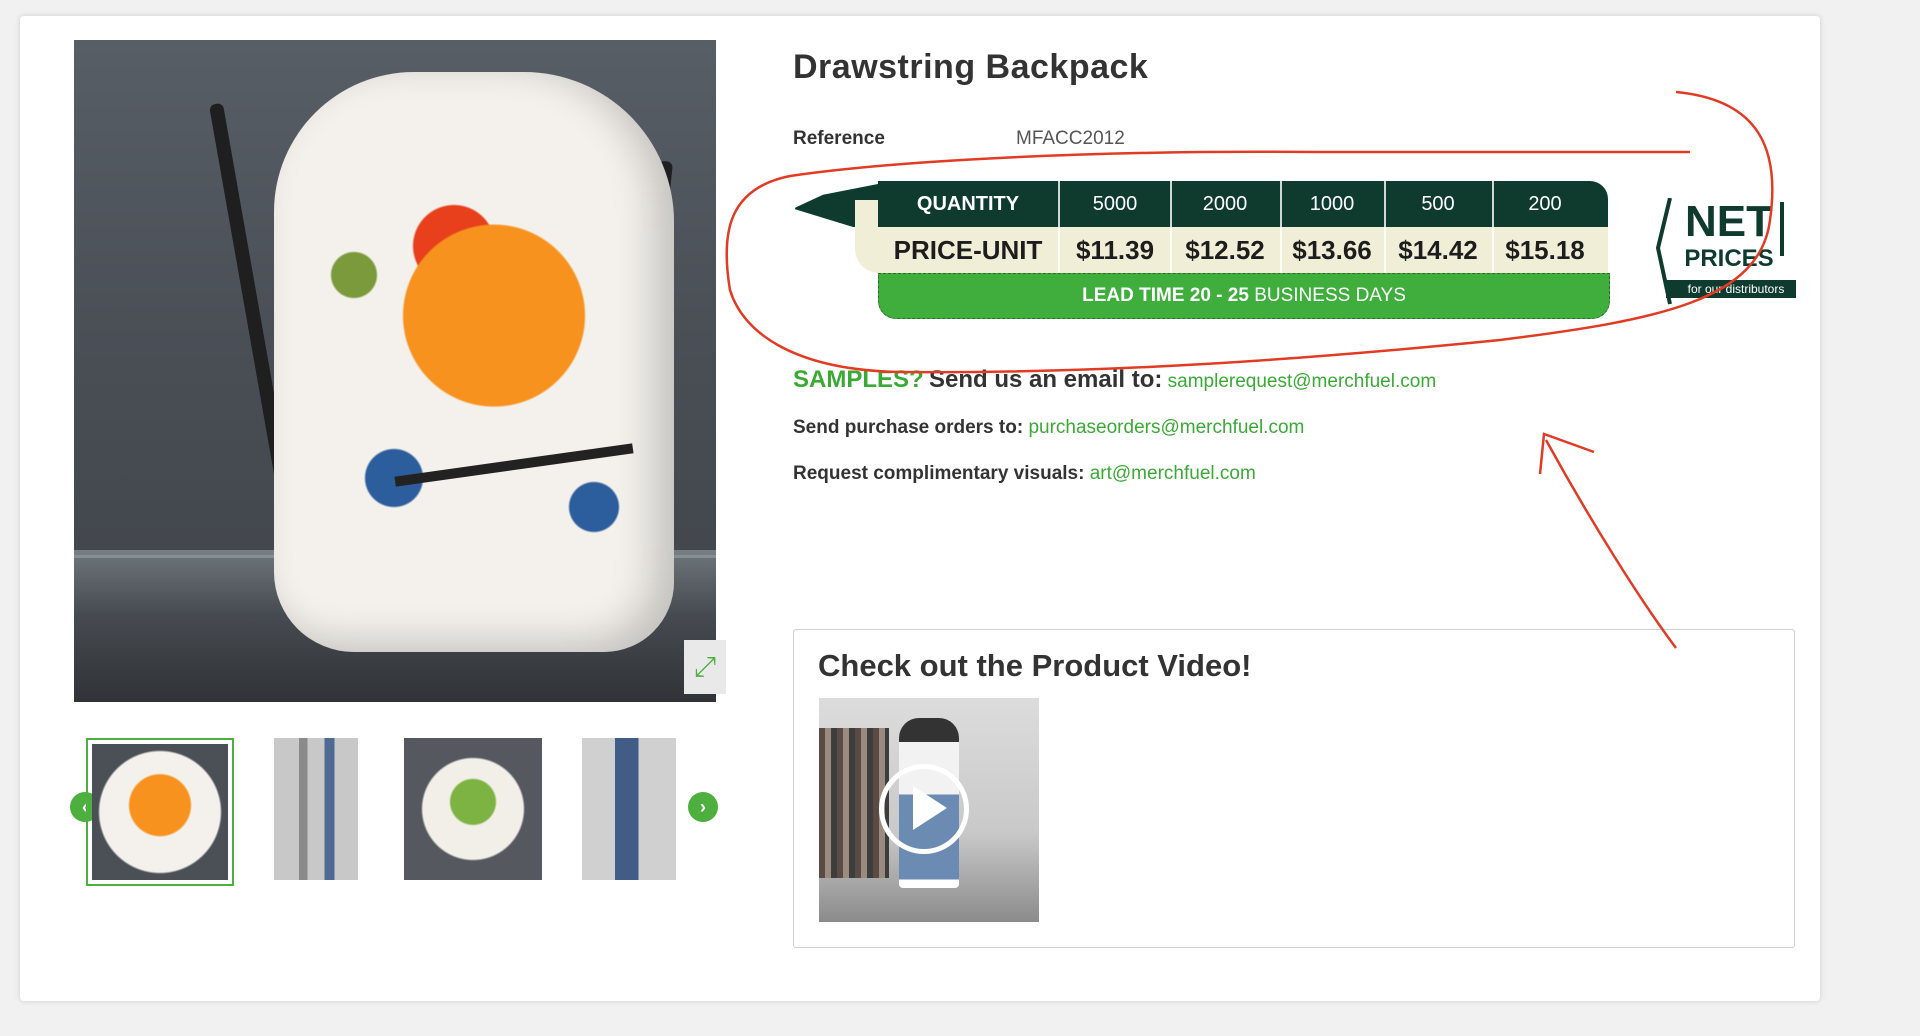  What do you see at coordinates (1035, 665) in the screenshot?
I see `video-title: Check out the Product Video!` at bounding box center [1035, 665].